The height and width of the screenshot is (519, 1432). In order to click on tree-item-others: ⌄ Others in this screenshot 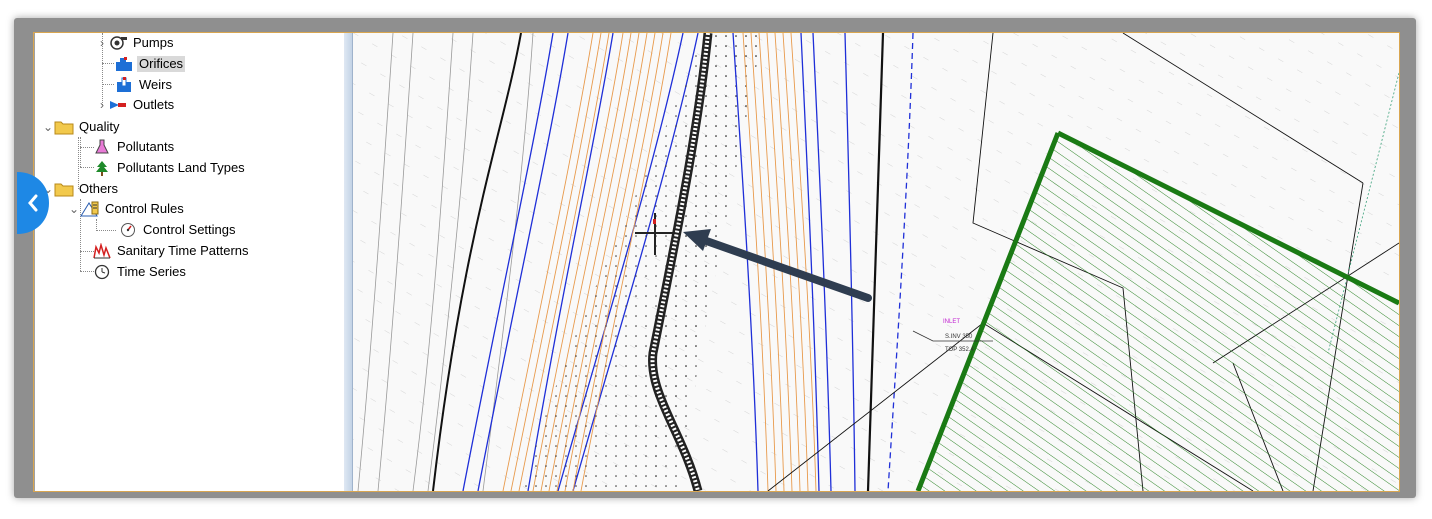, I will do `click(81, 189)`.